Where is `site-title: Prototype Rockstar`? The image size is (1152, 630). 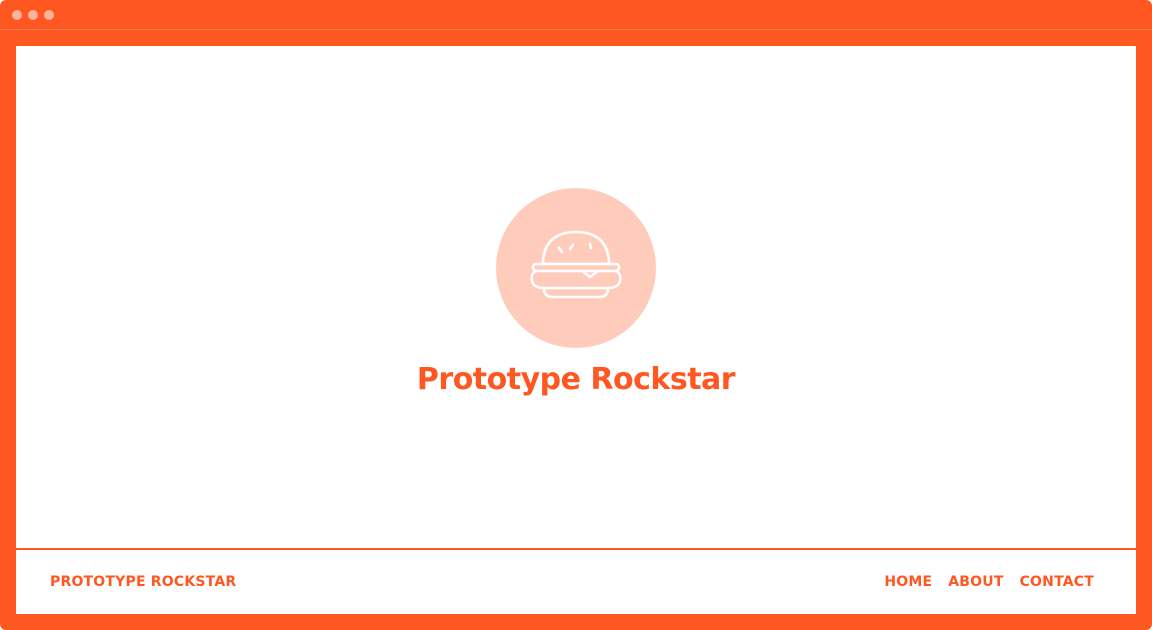 site-title: Prototype Rockstar is located at coordinates (576, 379).